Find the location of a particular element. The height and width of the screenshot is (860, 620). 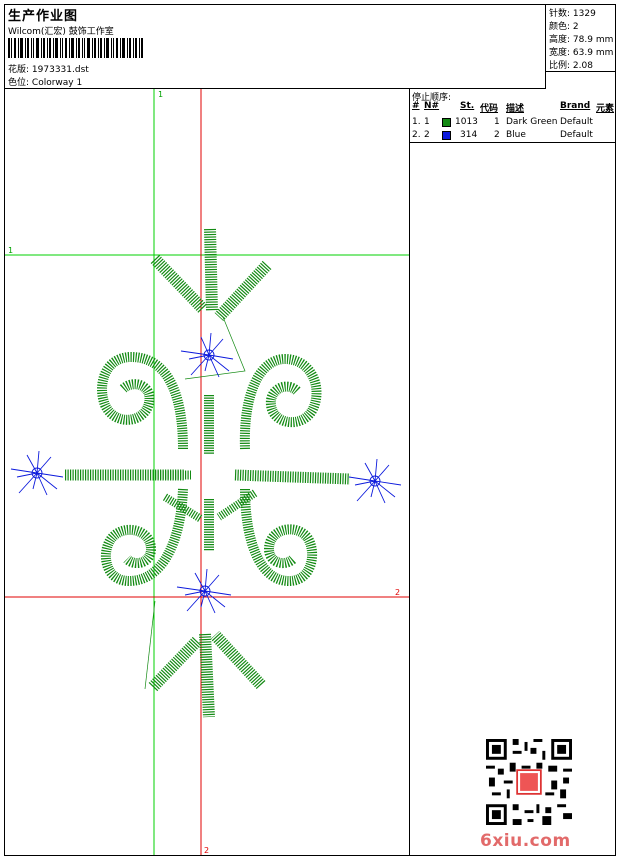

colorway-value: Colorway 1 is located at coordinates (57, 83).